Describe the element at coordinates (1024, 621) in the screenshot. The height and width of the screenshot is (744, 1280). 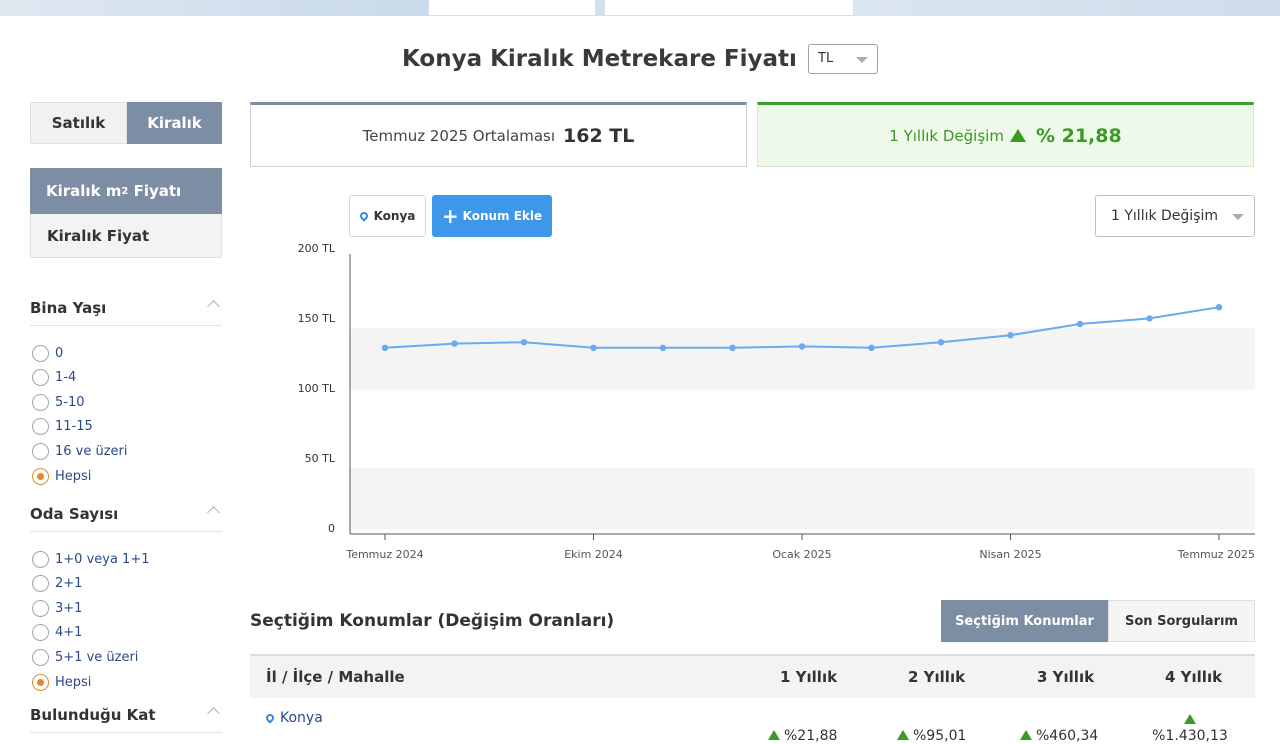
I see `tab-selected-locations: Seçtiğim Konumlar` at that location.